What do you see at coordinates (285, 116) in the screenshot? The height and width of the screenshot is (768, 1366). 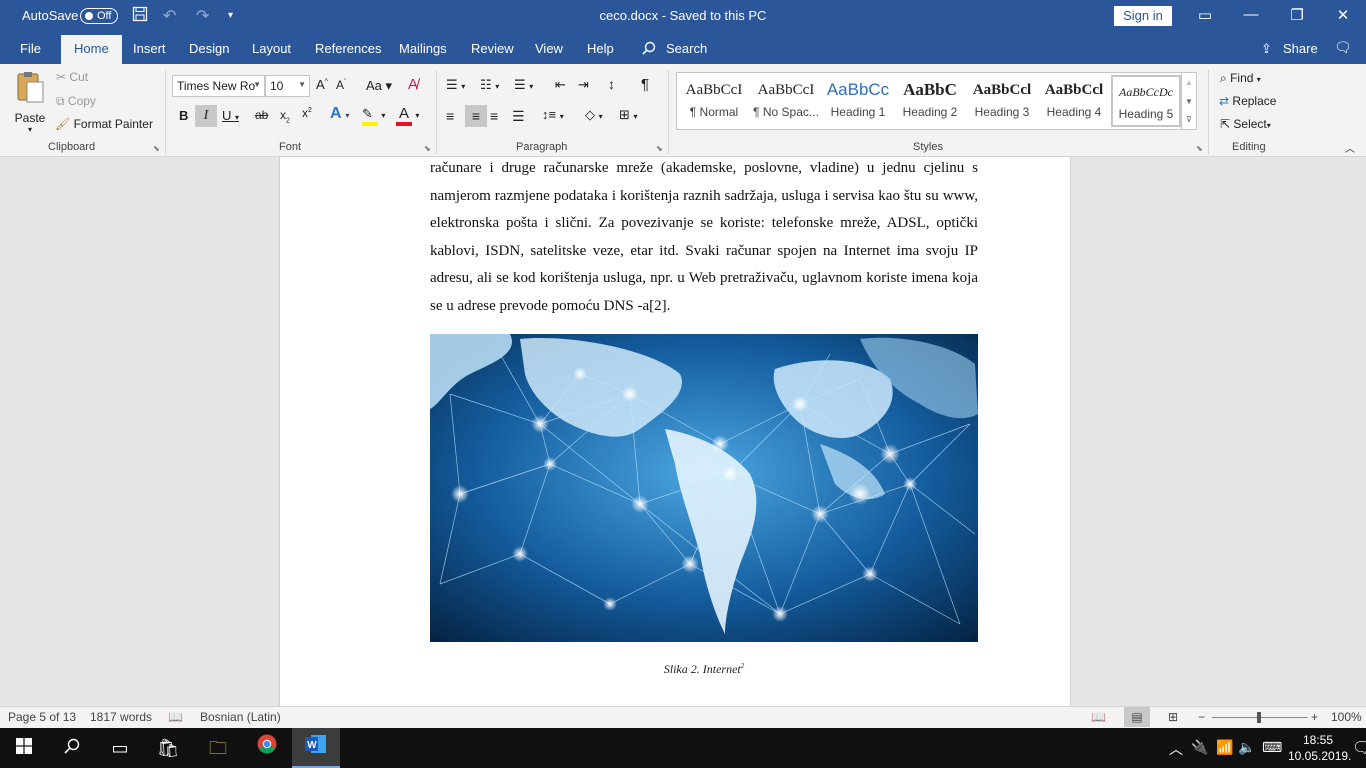 I see `subscript-icon: x2` at bounding box center [285, 116].